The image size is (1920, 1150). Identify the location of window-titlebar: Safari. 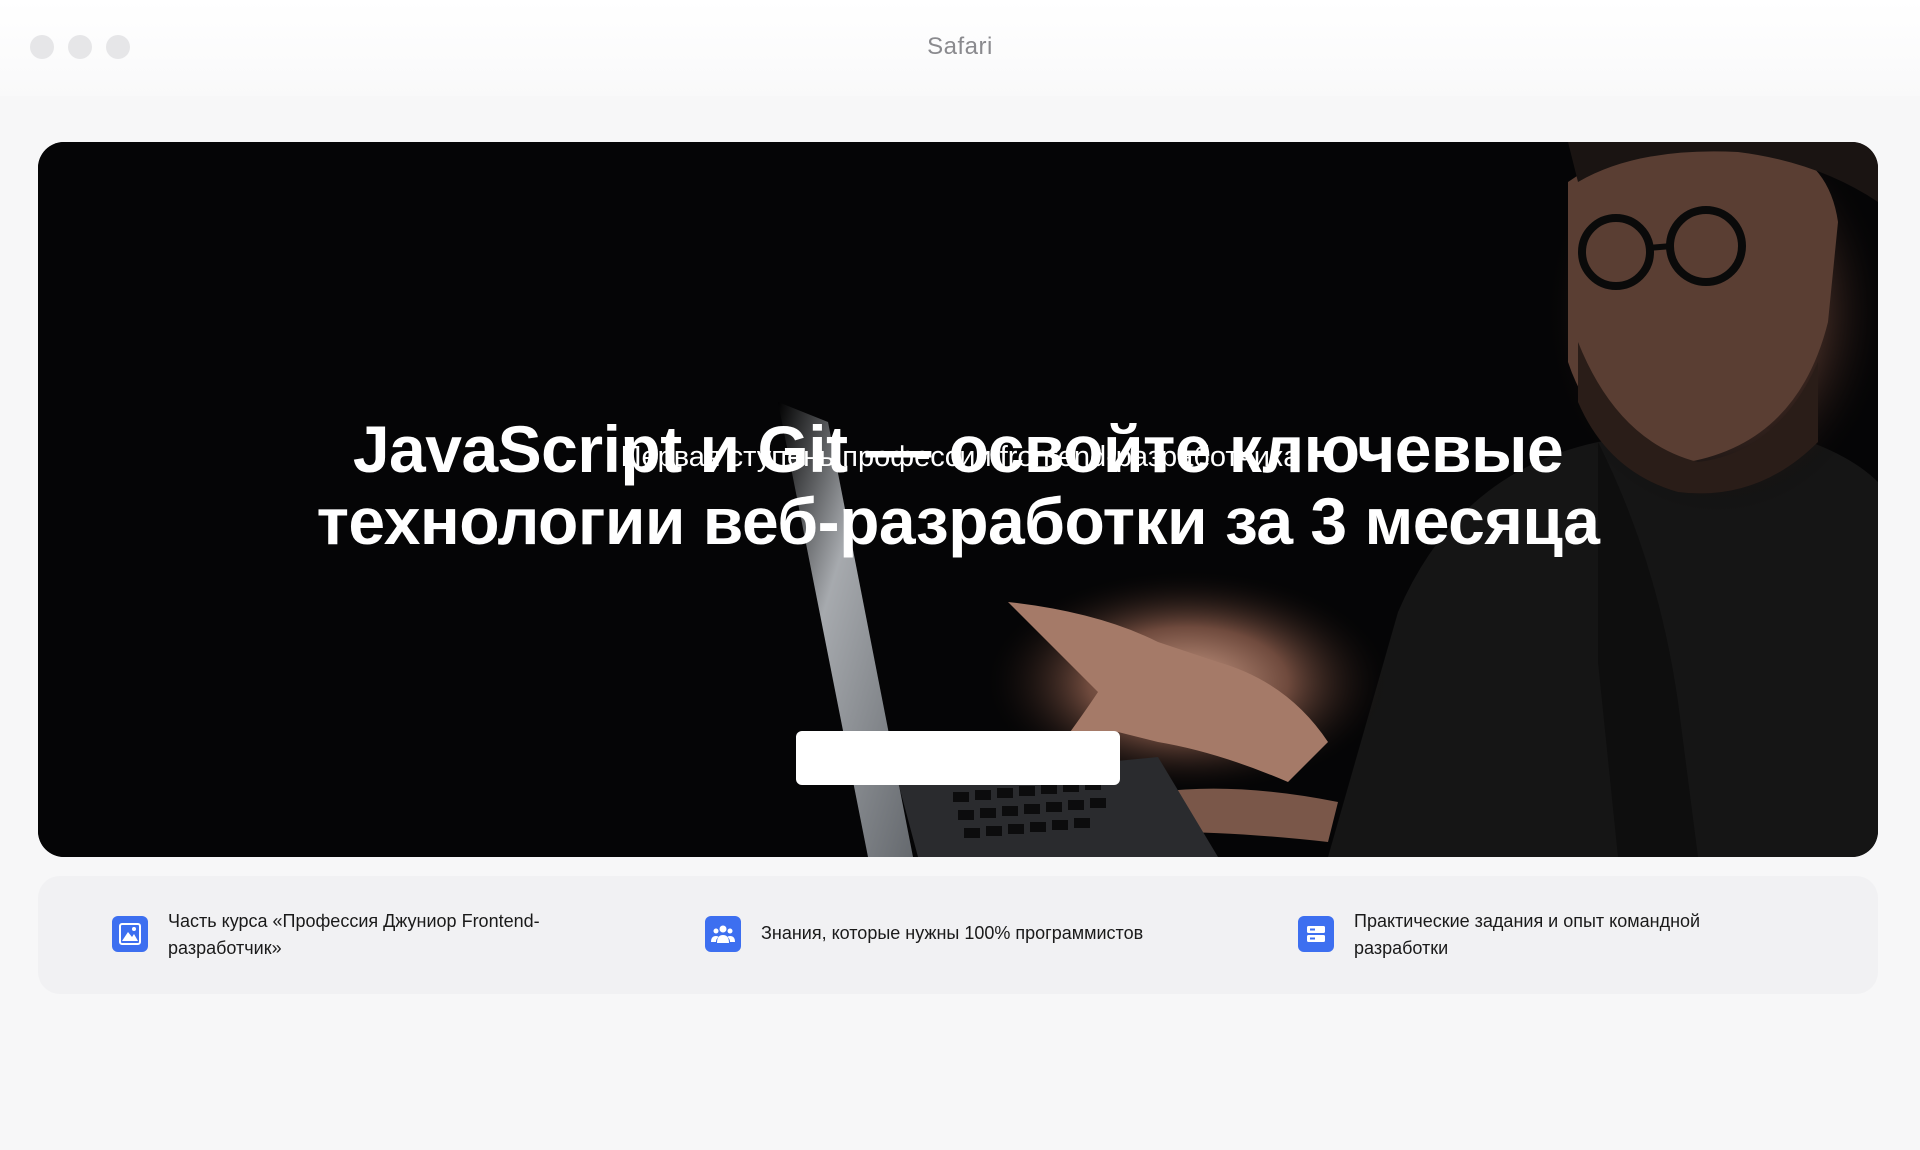
(960, 48).